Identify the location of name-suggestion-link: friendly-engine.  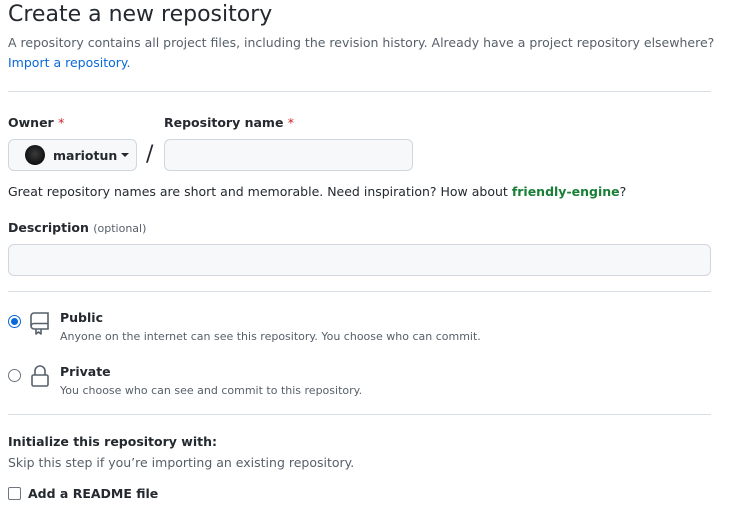
(566, 191).